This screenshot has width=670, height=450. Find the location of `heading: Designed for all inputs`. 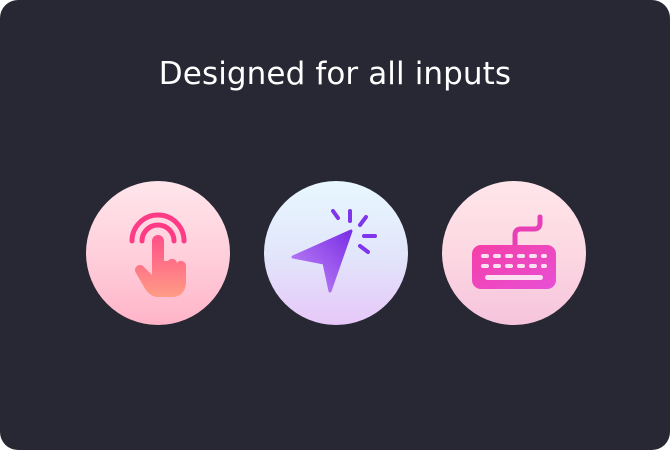

heading: Designed for all inputs is located at coordinates (335, 74).